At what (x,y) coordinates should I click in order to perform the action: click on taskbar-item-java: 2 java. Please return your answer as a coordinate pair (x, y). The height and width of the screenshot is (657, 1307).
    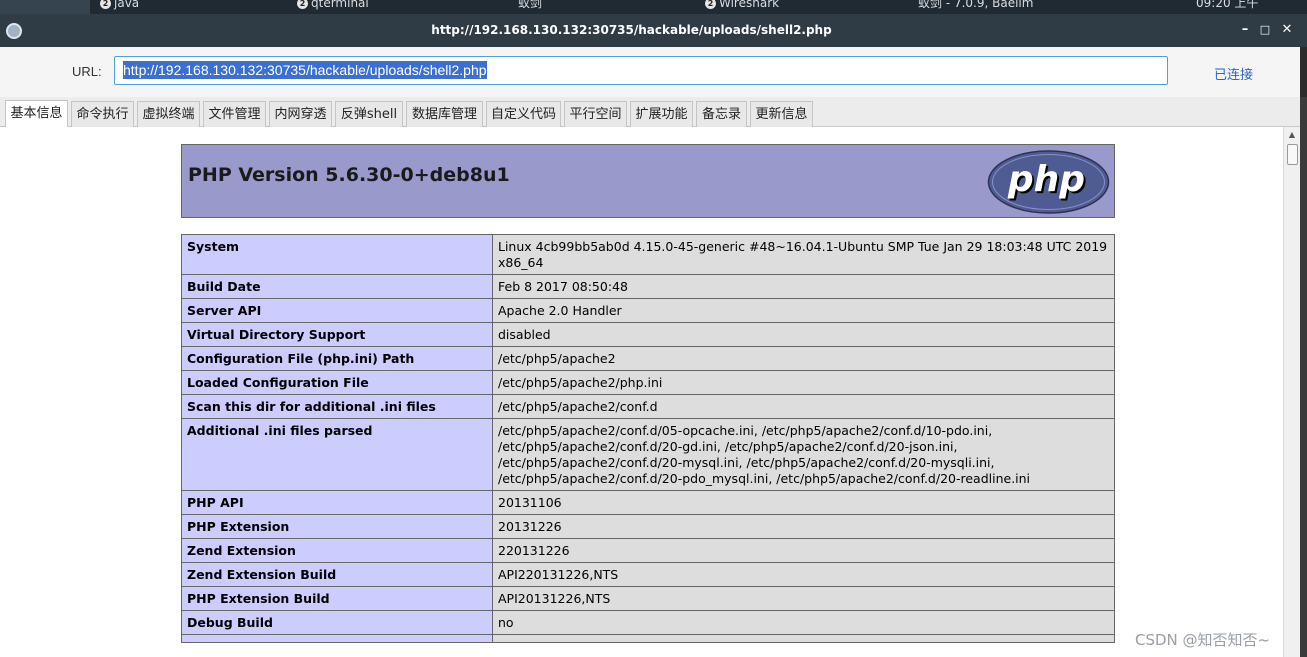
    Looking at the image, I should click on (119, 6).